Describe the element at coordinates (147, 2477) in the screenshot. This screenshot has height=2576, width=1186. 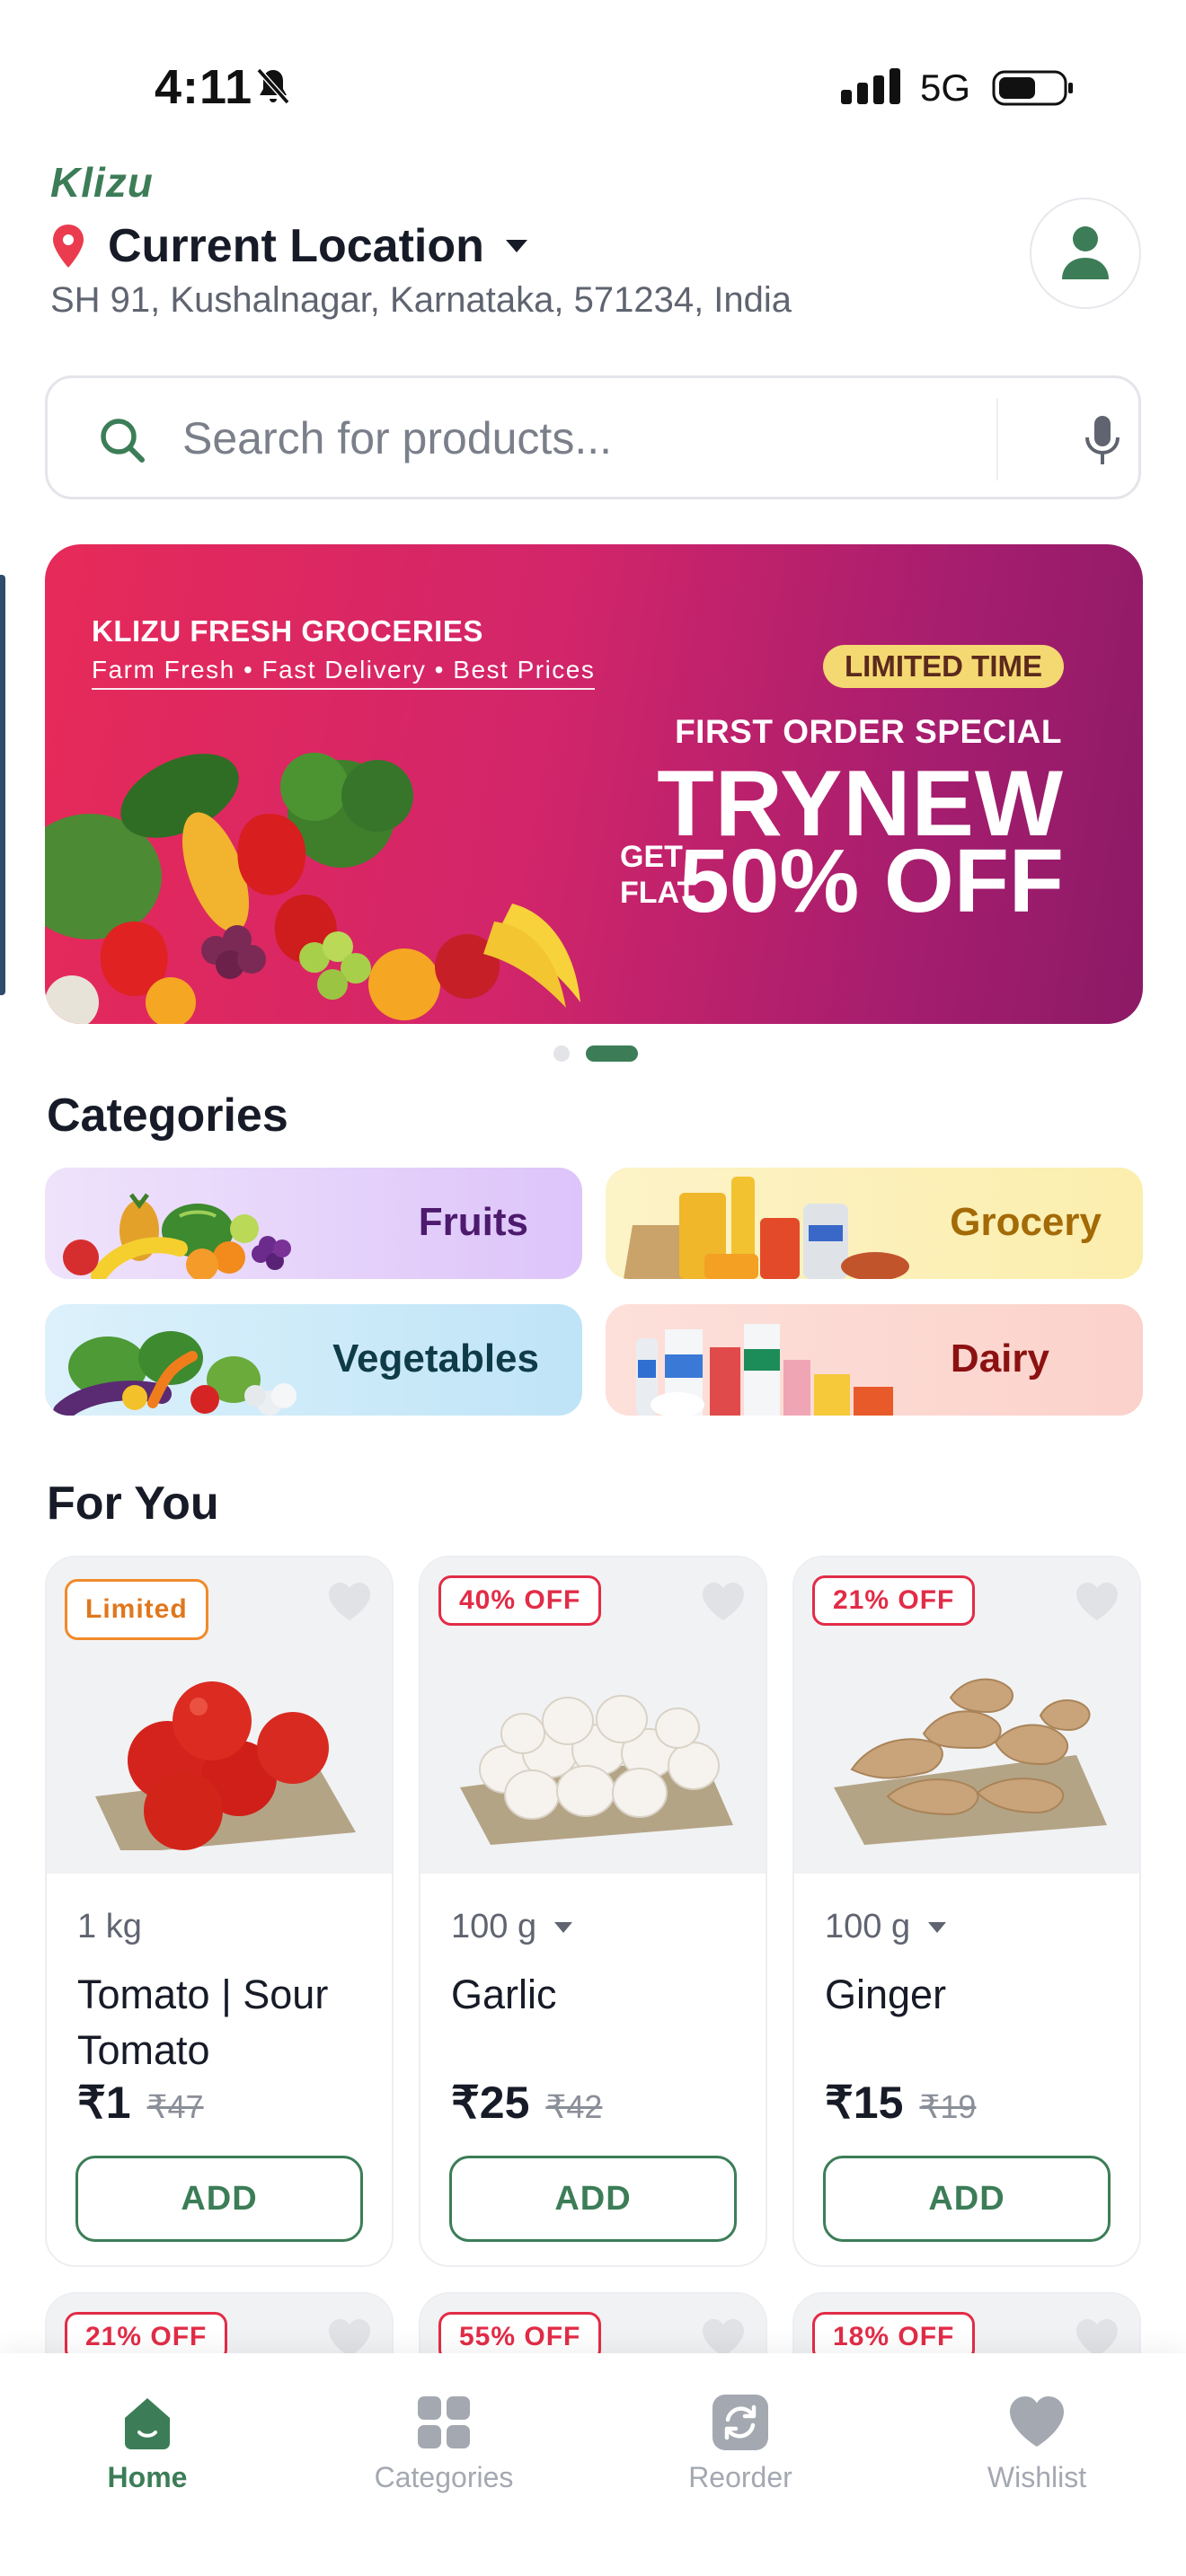
I see `nav-label: Home` at that location.